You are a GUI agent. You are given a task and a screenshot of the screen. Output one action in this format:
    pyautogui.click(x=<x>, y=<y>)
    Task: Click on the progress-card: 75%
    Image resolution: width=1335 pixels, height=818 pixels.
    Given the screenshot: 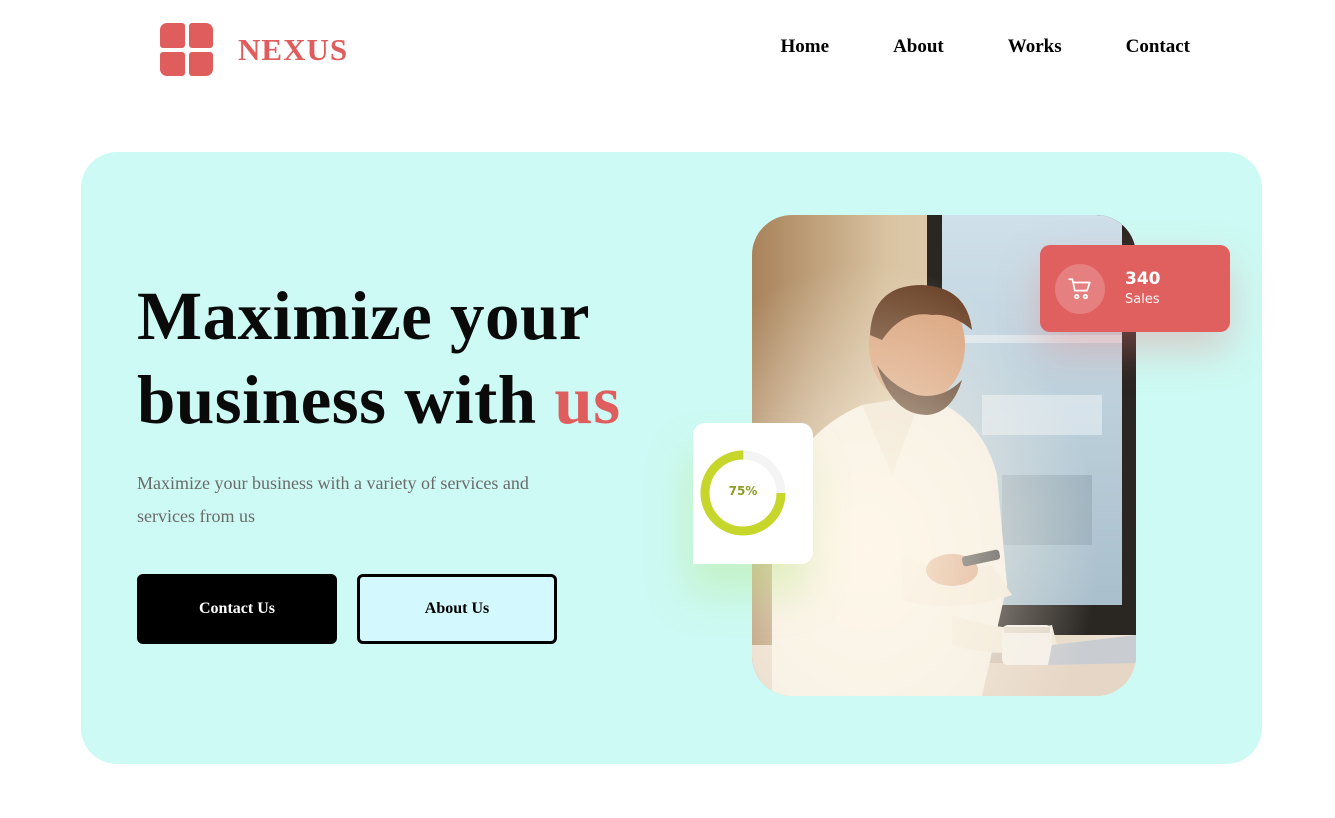 What is the action you would take?
    pyautogui.click(x=753, y=493)
    